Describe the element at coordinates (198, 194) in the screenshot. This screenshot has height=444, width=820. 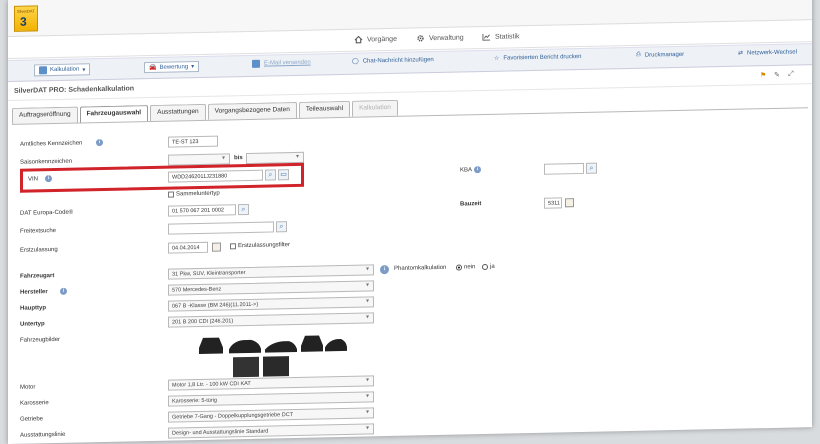
I see `sammeluntertyp-label: Sammeluntertyp` at that location.